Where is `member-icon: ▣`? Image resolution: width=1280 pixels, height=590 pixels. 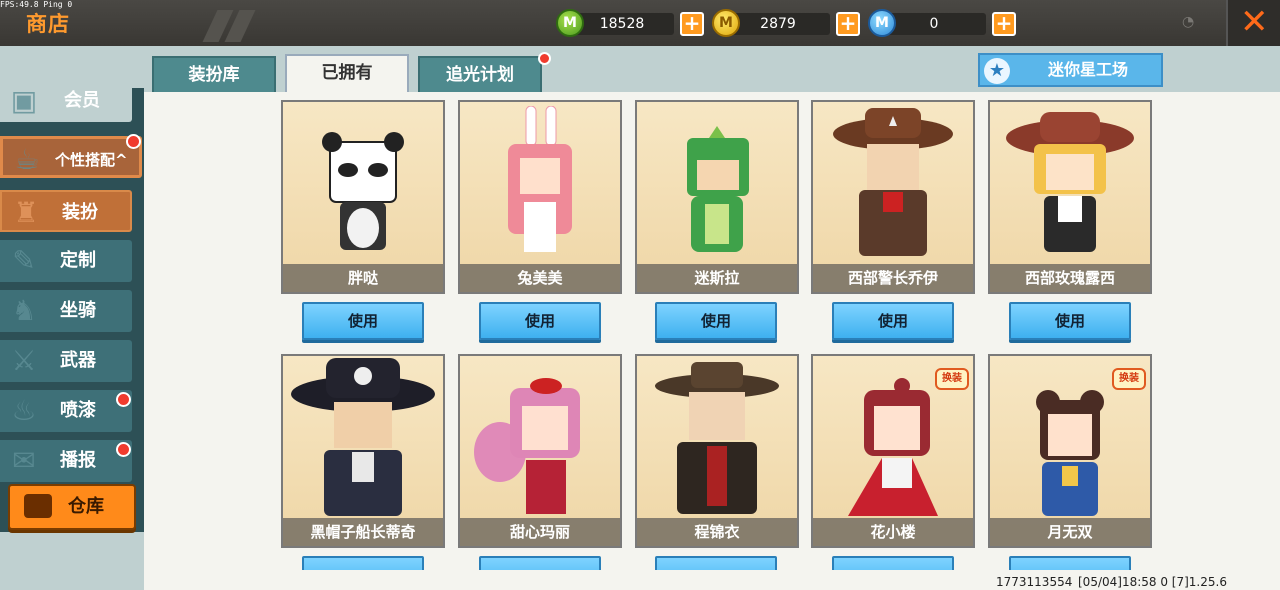 member-icon: ▣ is located at coordinates (24, 100).